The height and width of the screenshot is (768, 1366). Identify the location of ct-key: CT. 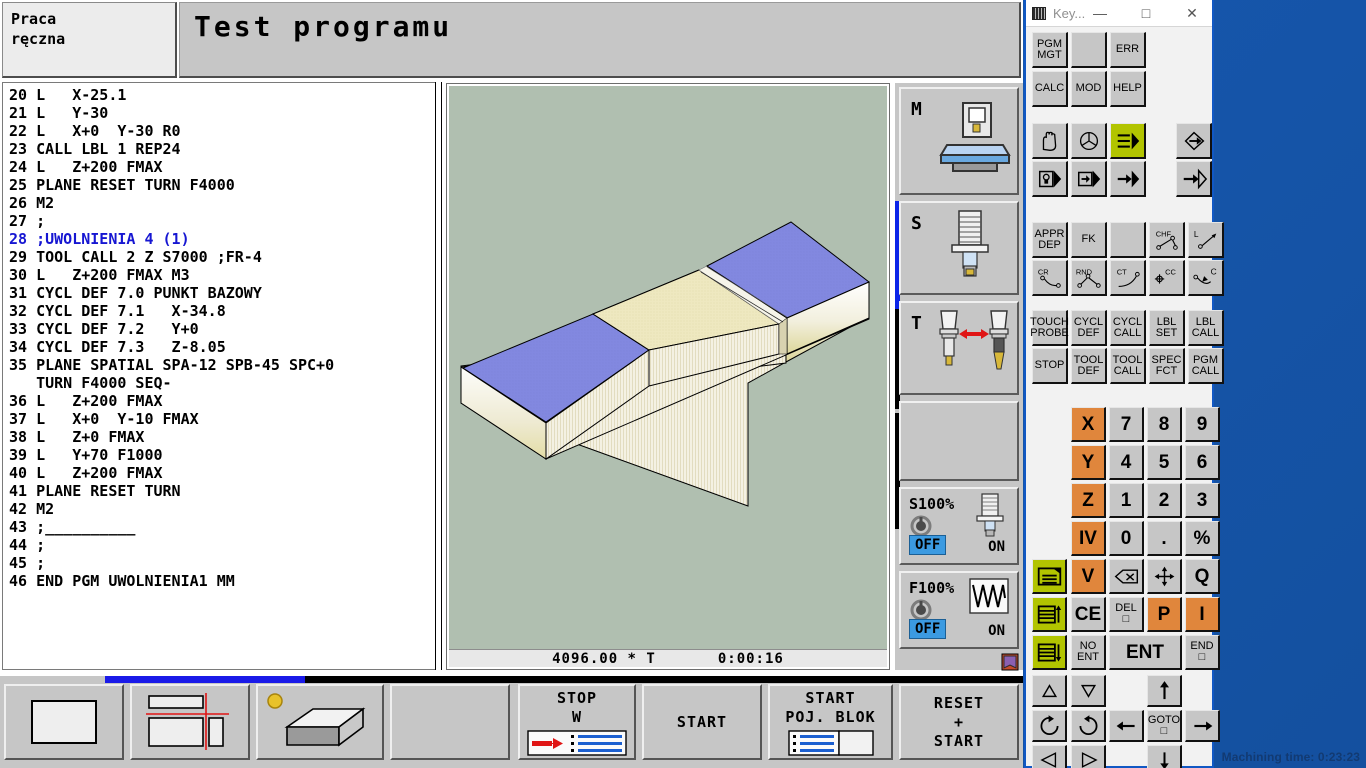
(1128, 278).